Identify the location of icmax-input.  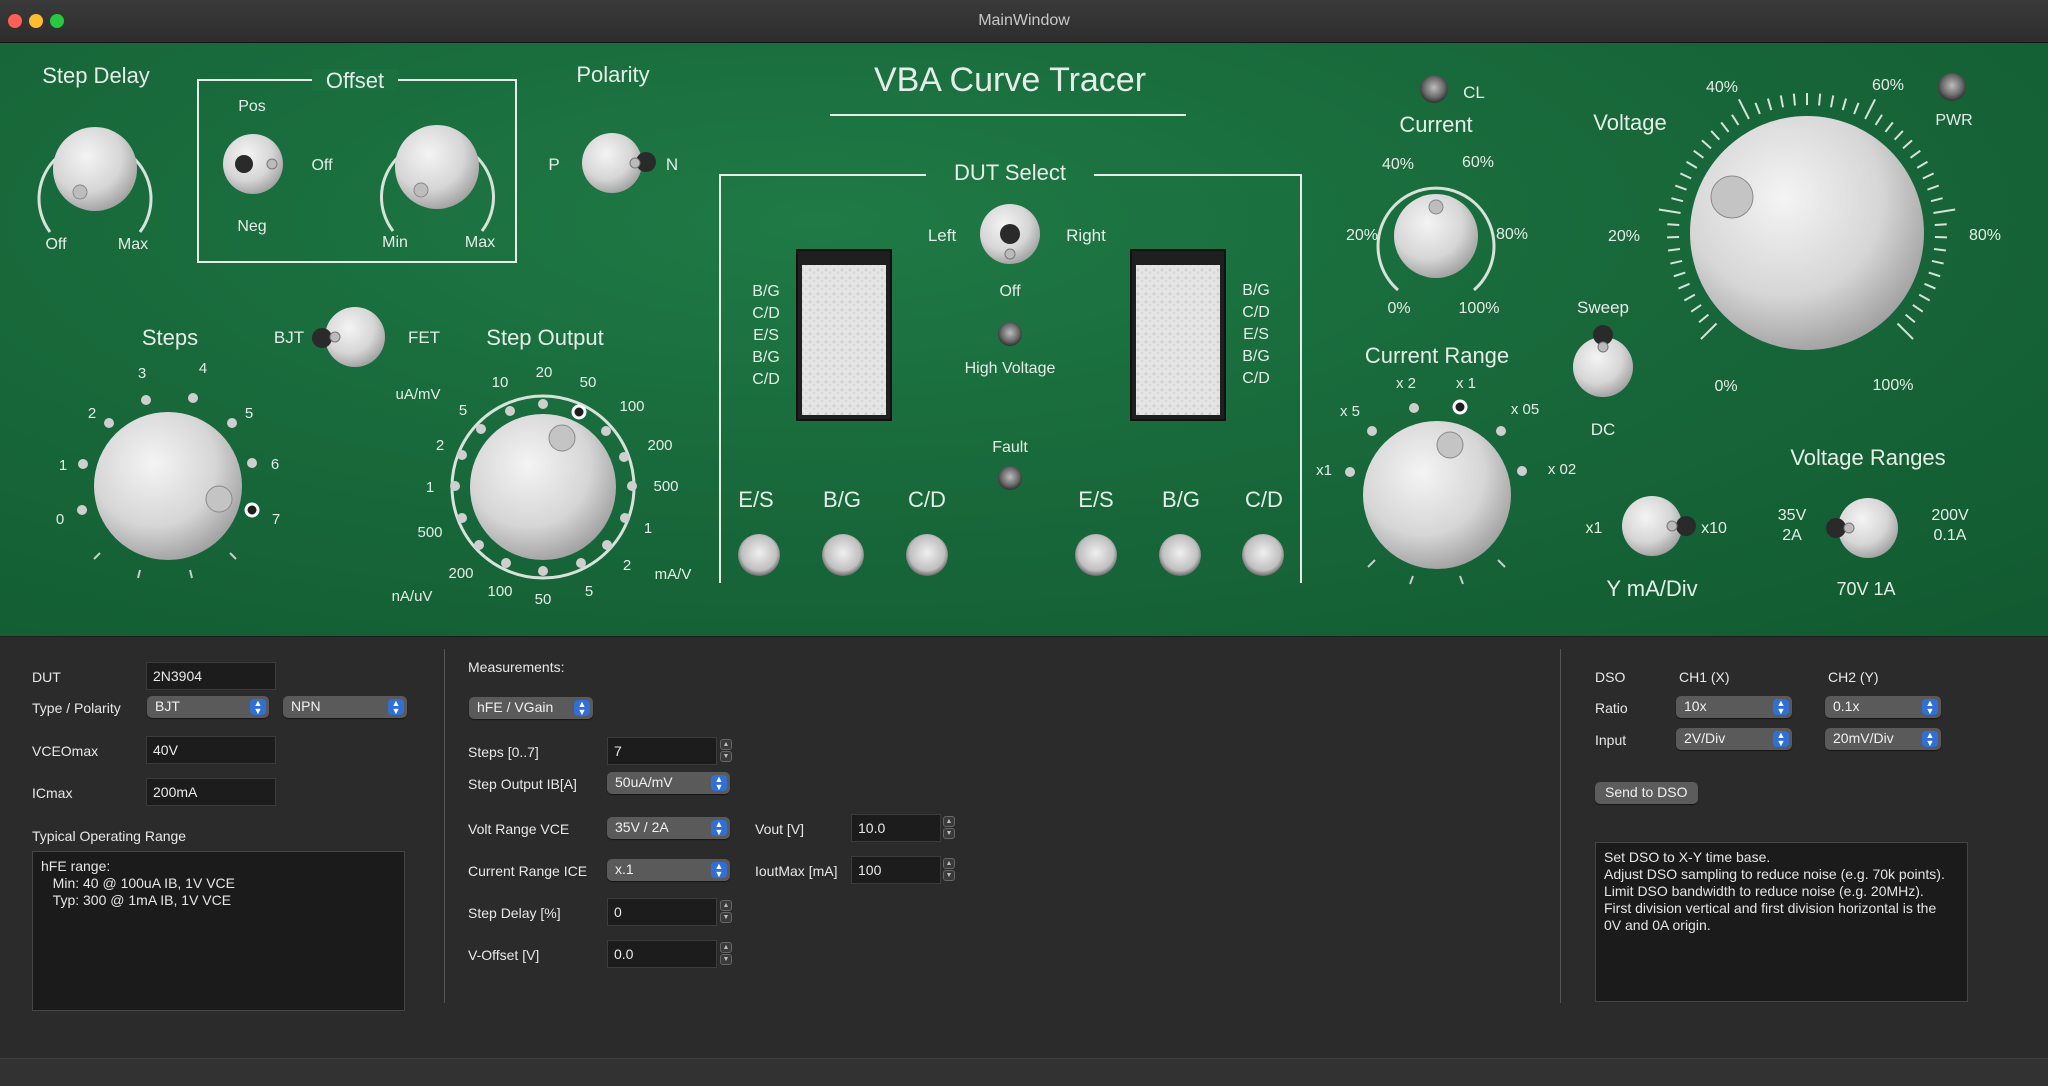
(211, 792).